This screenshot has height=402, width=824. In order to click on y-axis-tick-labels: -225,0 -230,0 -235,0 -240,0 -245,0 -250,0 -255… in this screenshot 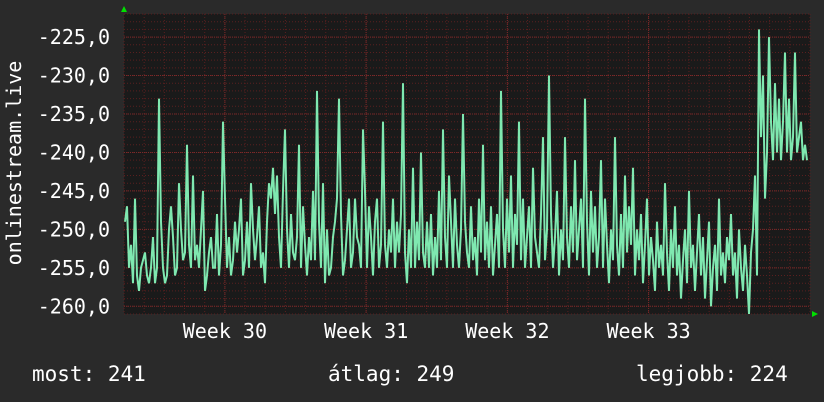, I will do `click(74, 171)`.